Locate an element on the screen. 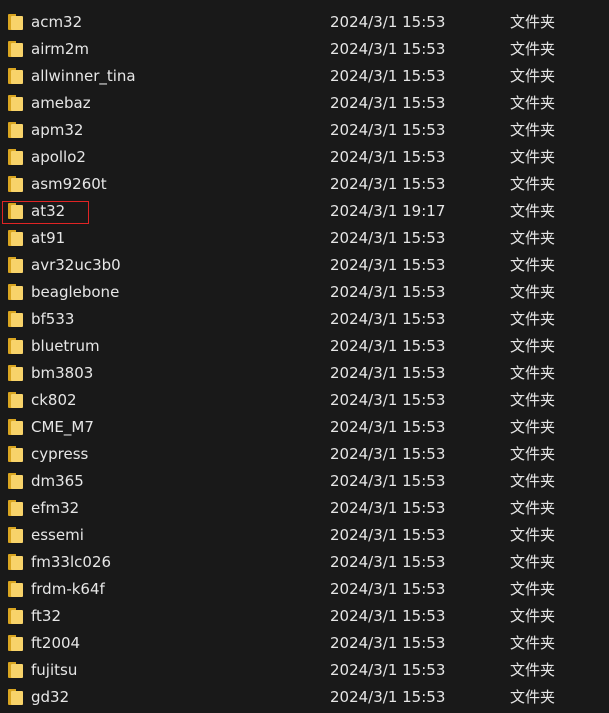  file-row: apm32 2024/3/1 15:53 文件夹 is located at coordinates (304, 130).